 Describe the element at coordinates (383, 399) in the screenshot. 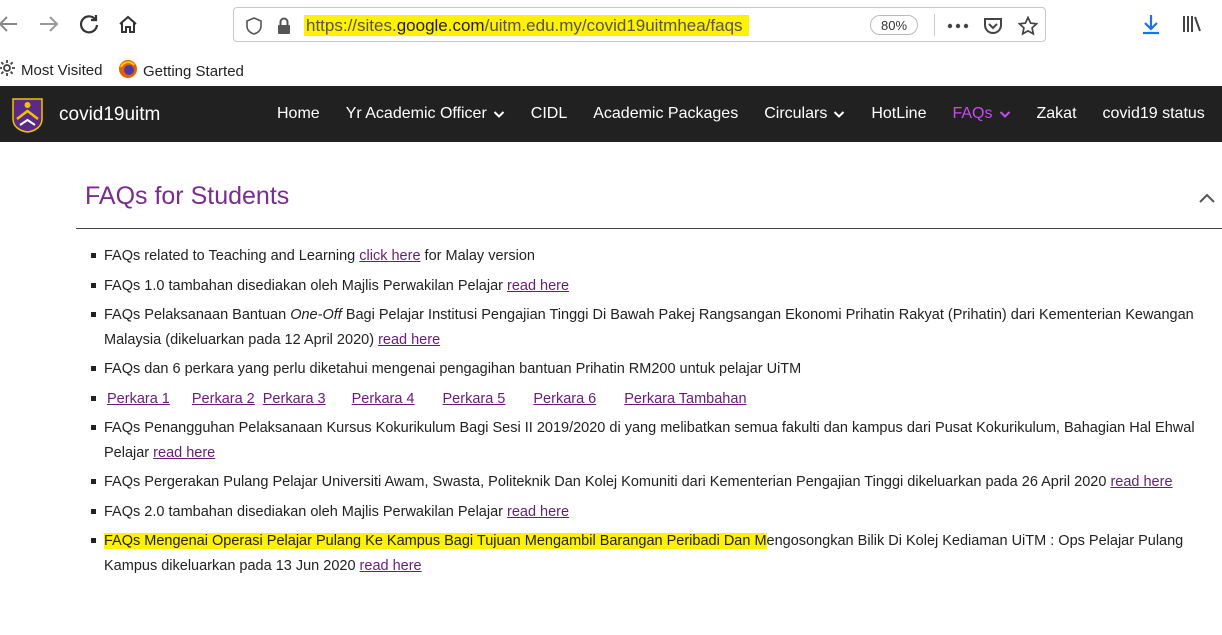

I see `perkara-link: Perkara 4` at that location.